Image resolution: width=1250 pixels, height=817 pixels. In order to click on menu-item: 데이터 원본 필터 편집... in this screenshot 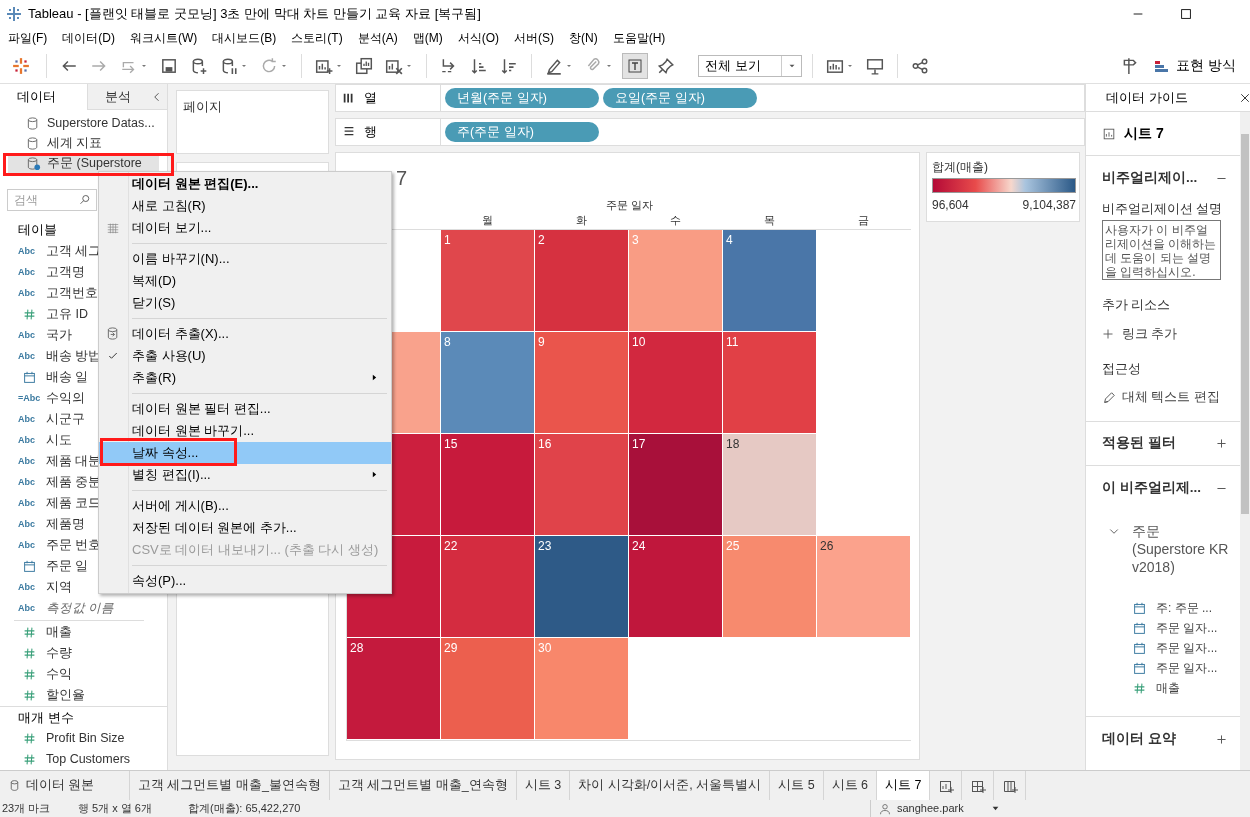, I will do `click(245, 409)`.